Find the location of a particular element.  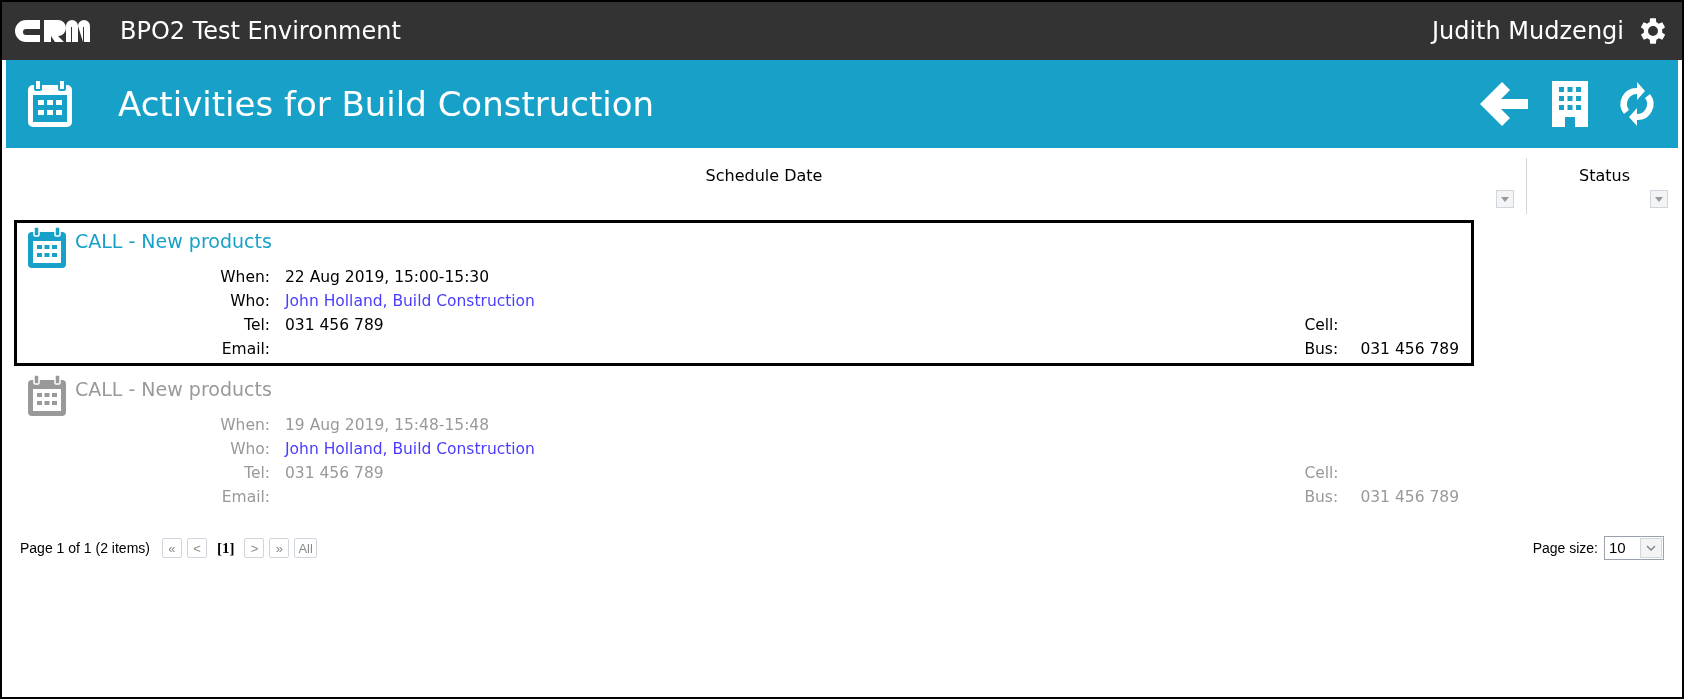

back-arrow-icon is located at coordinates (1504, 104).